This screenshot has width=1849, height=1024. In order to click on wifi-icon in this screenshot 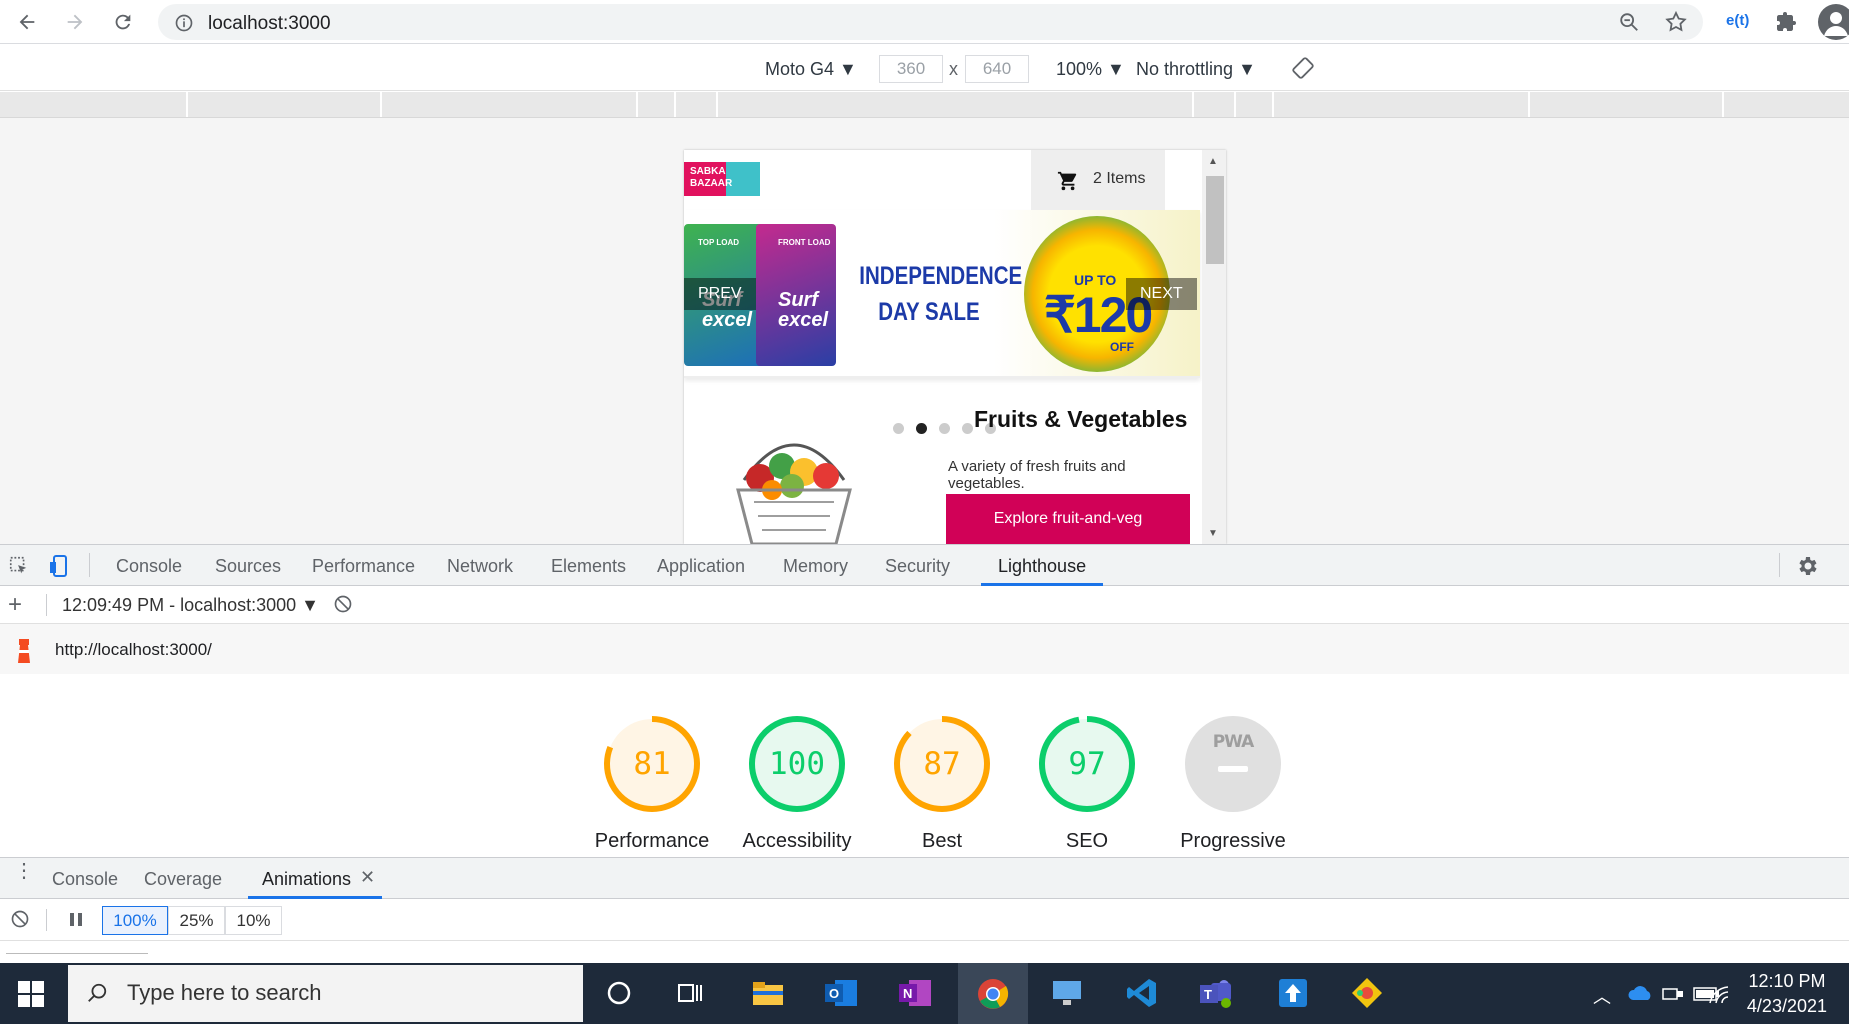, I will do `click(1719, 996)`.